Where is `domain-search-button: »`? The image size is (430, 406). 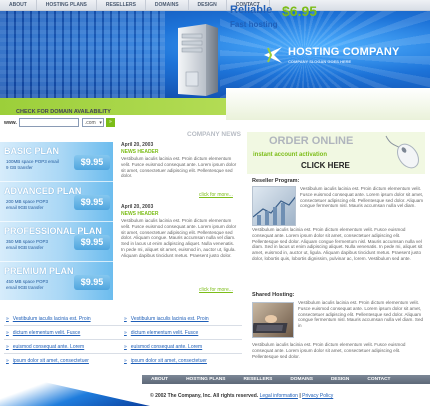
domain-search-button: » is located at coordinates (110, 122).